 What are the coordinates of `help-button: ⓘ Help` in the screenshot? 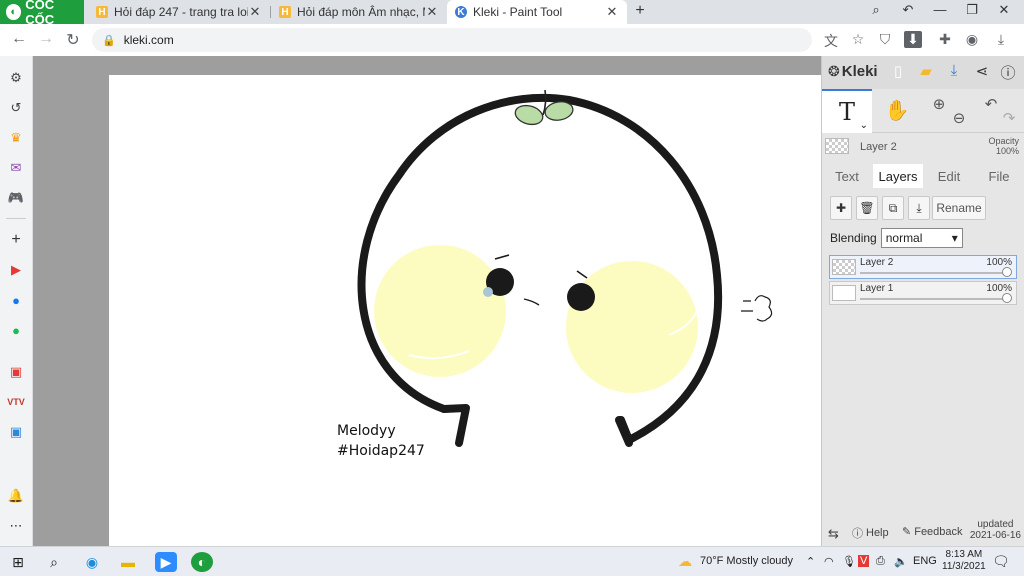 It's located at (870, 533).